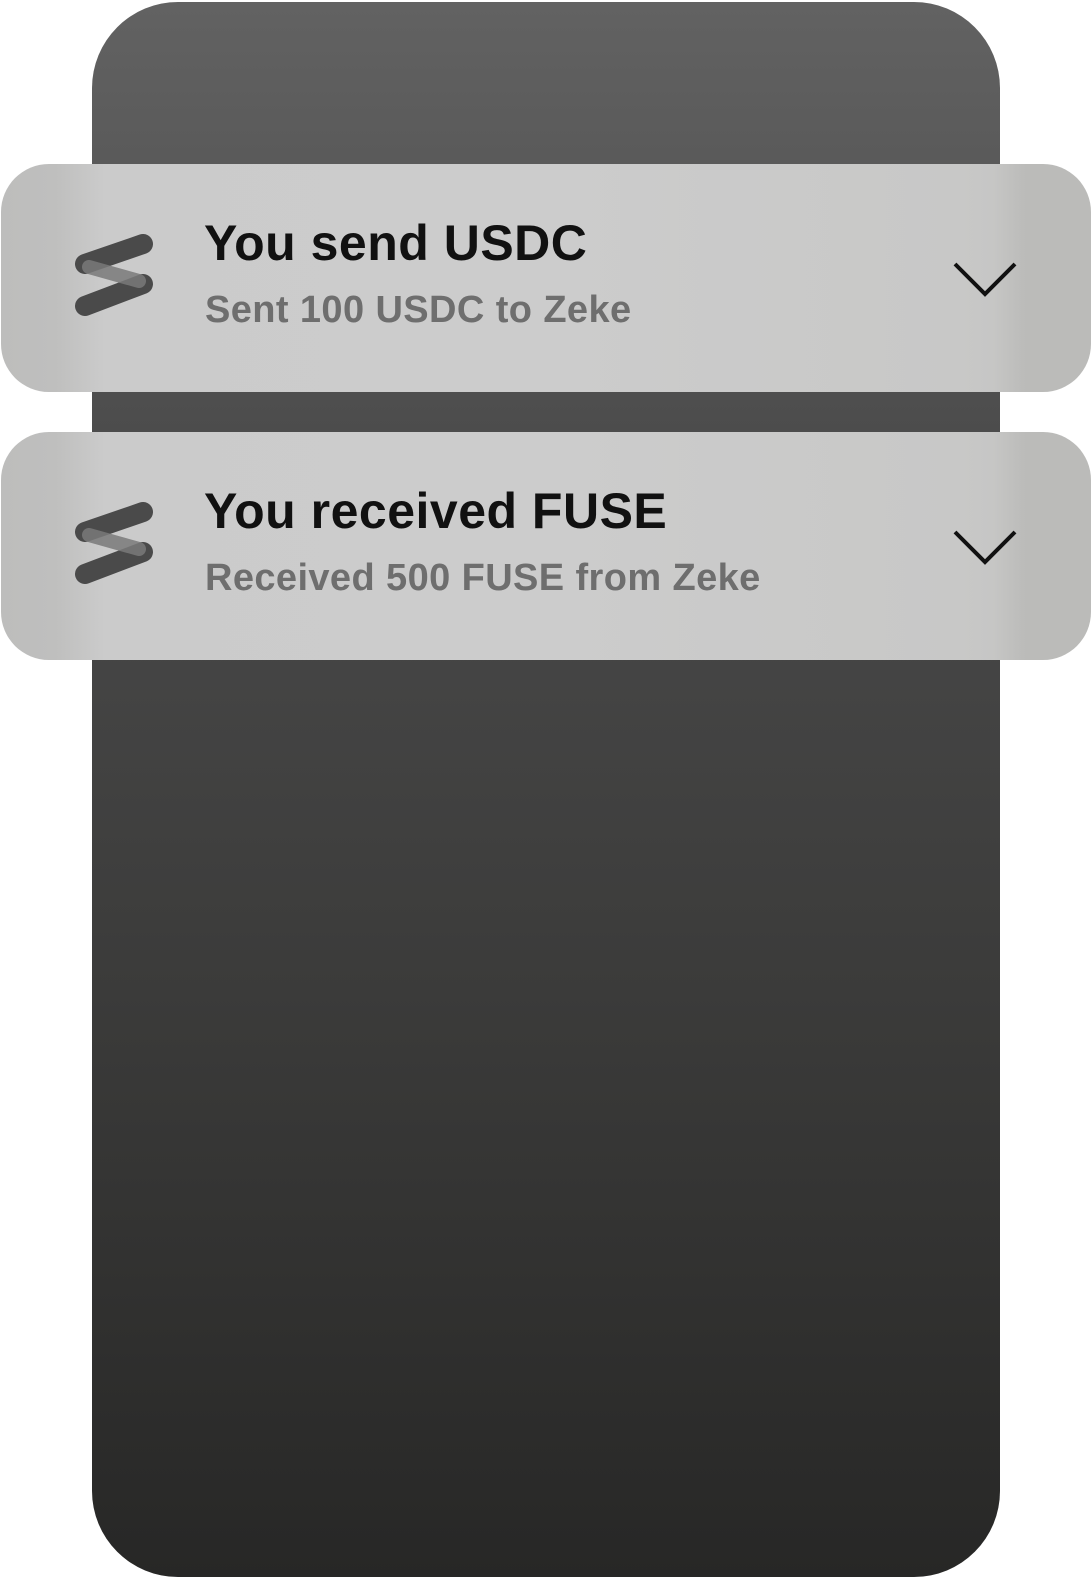 Image resolution: width=1092 pixels, height=1577 pixels. What do you see at coordinates (483, 578) in the screenshot?
I see `notification-message: Received 500 FUSE from Zeke` at bounding box center [483, 578].